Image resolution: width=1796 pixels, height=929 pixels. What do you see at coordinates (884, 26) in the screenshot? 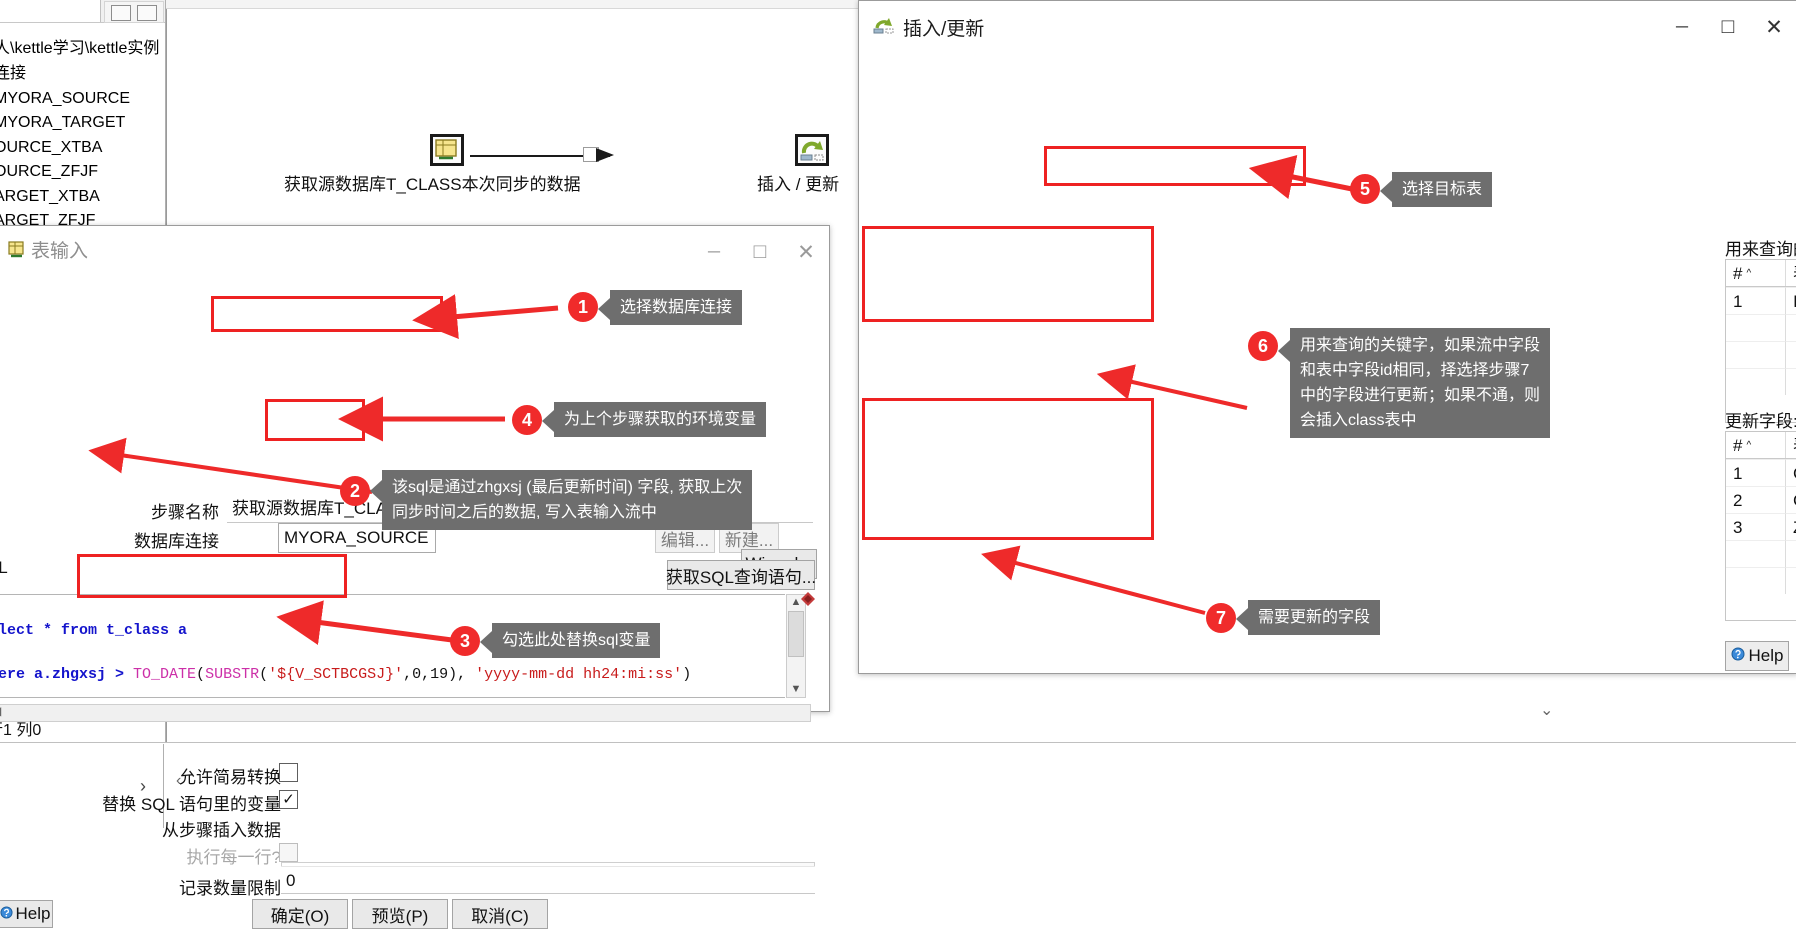
I see `insert-update-icon` at bounding box center [884, 26].